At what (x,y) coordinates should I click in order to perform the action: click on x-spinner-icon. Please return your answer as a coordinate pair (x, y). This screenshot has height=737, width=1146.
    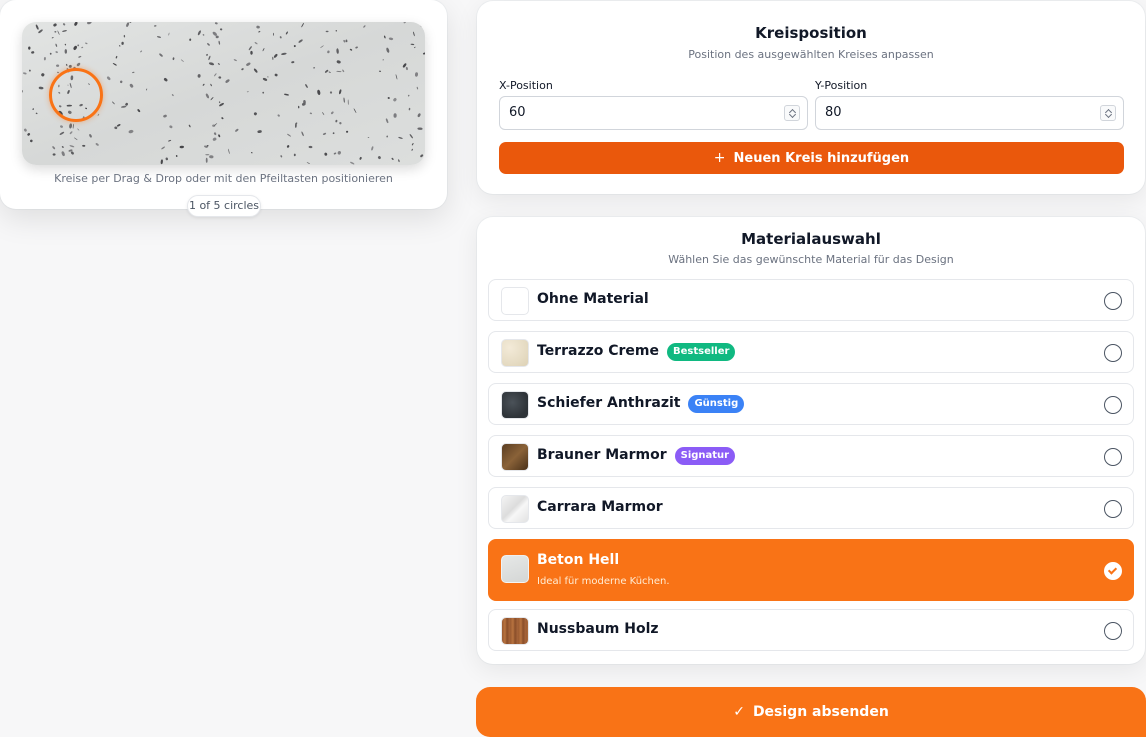
    Looking at the image, I should click on (792, 113).